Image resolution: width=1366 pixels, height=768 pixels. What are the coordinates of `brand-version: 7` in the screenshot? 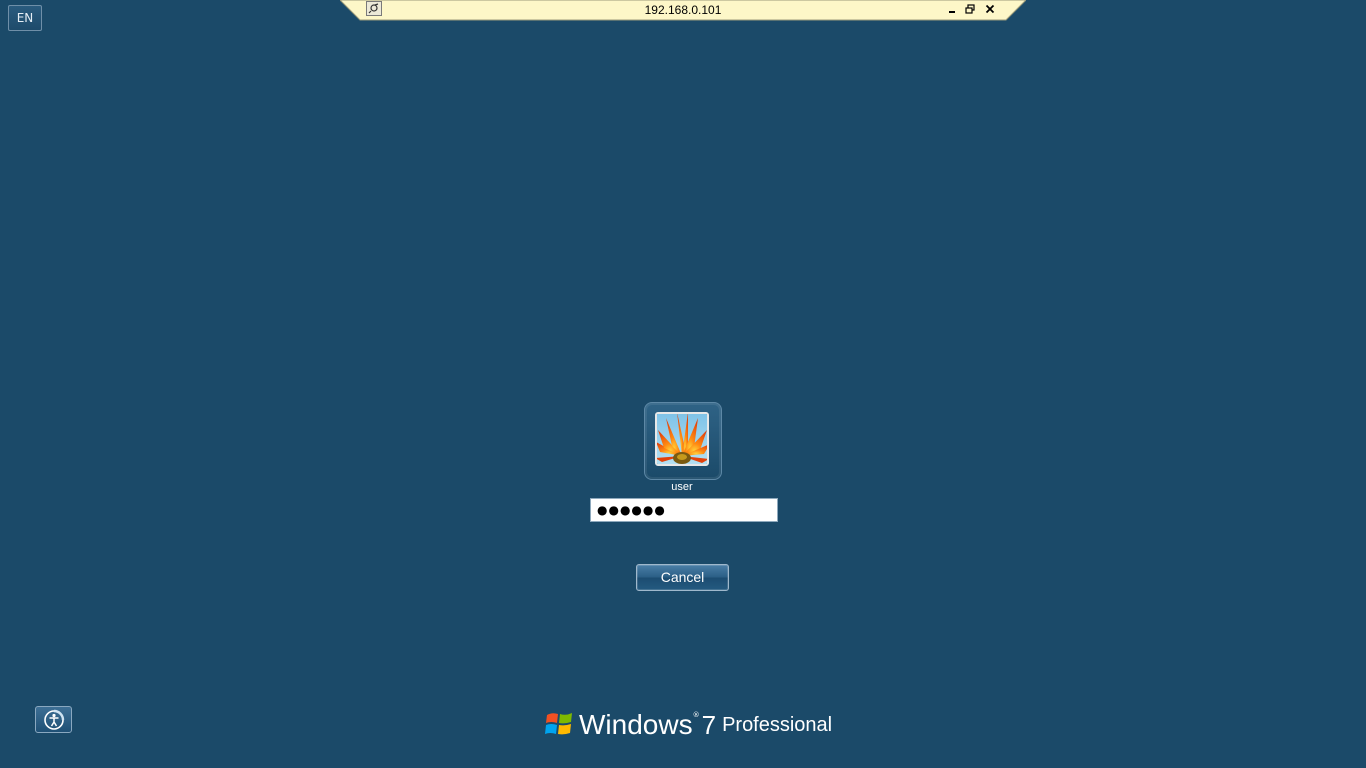 It's located at (709, 725).